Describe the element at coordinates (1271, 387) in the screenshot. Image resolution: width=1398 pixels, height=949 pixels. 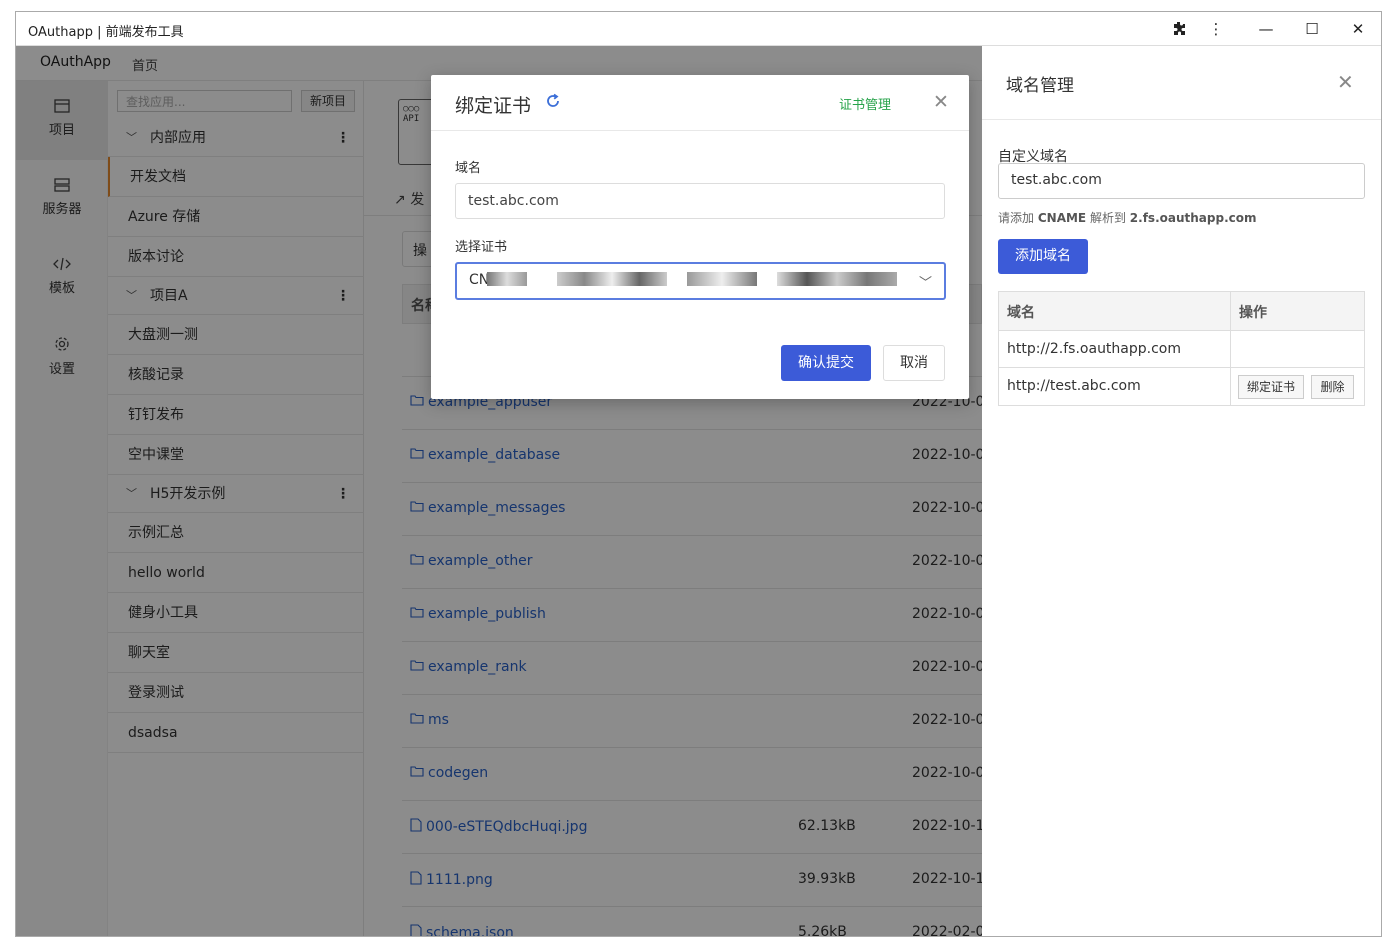
I see `bind-cert-button: 绑定证书` at that location.